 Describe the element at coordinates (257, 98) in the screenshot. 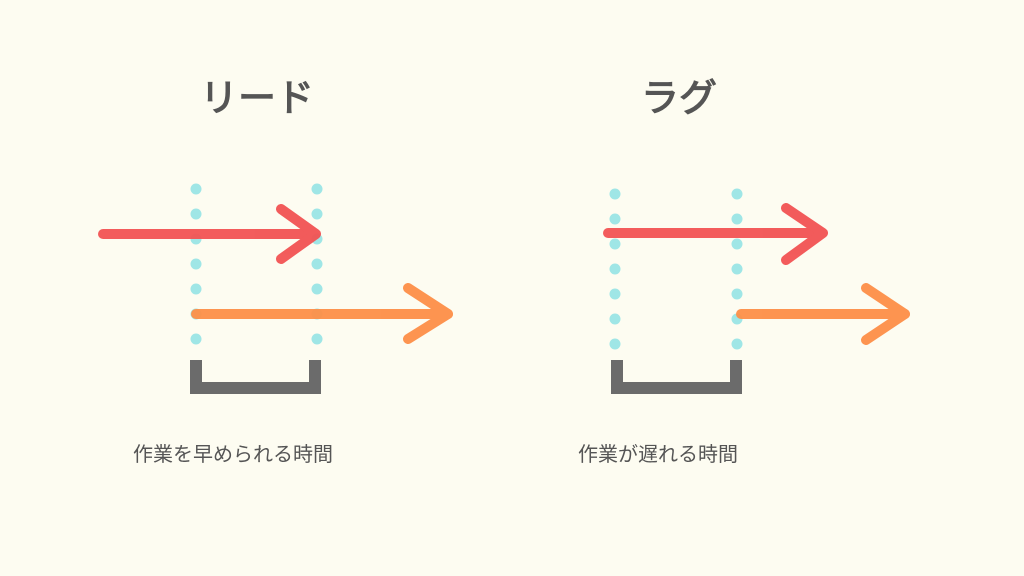

I see `lead-title: リード` at that location.